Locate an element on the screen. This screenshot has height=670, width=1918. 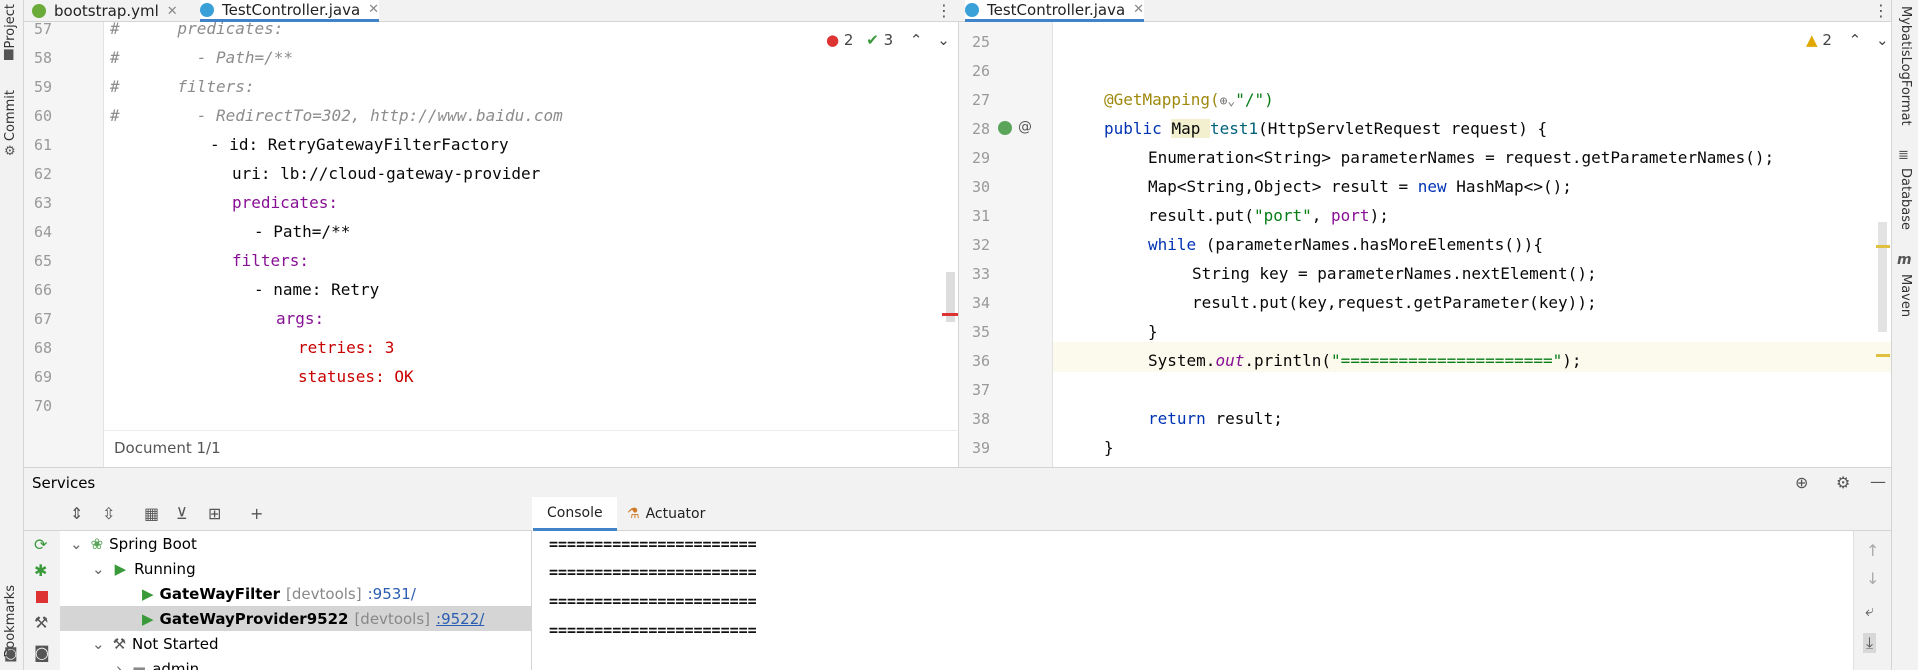
check-icon: ✔ is located at coordinates (872, 40).